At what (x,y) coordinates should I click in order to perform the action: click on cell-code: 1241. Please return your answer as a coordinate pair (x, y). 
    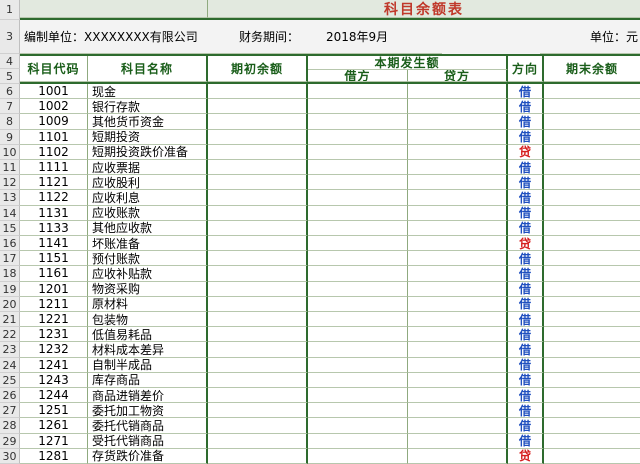
    Looking at the image, I should click on (54, 365).